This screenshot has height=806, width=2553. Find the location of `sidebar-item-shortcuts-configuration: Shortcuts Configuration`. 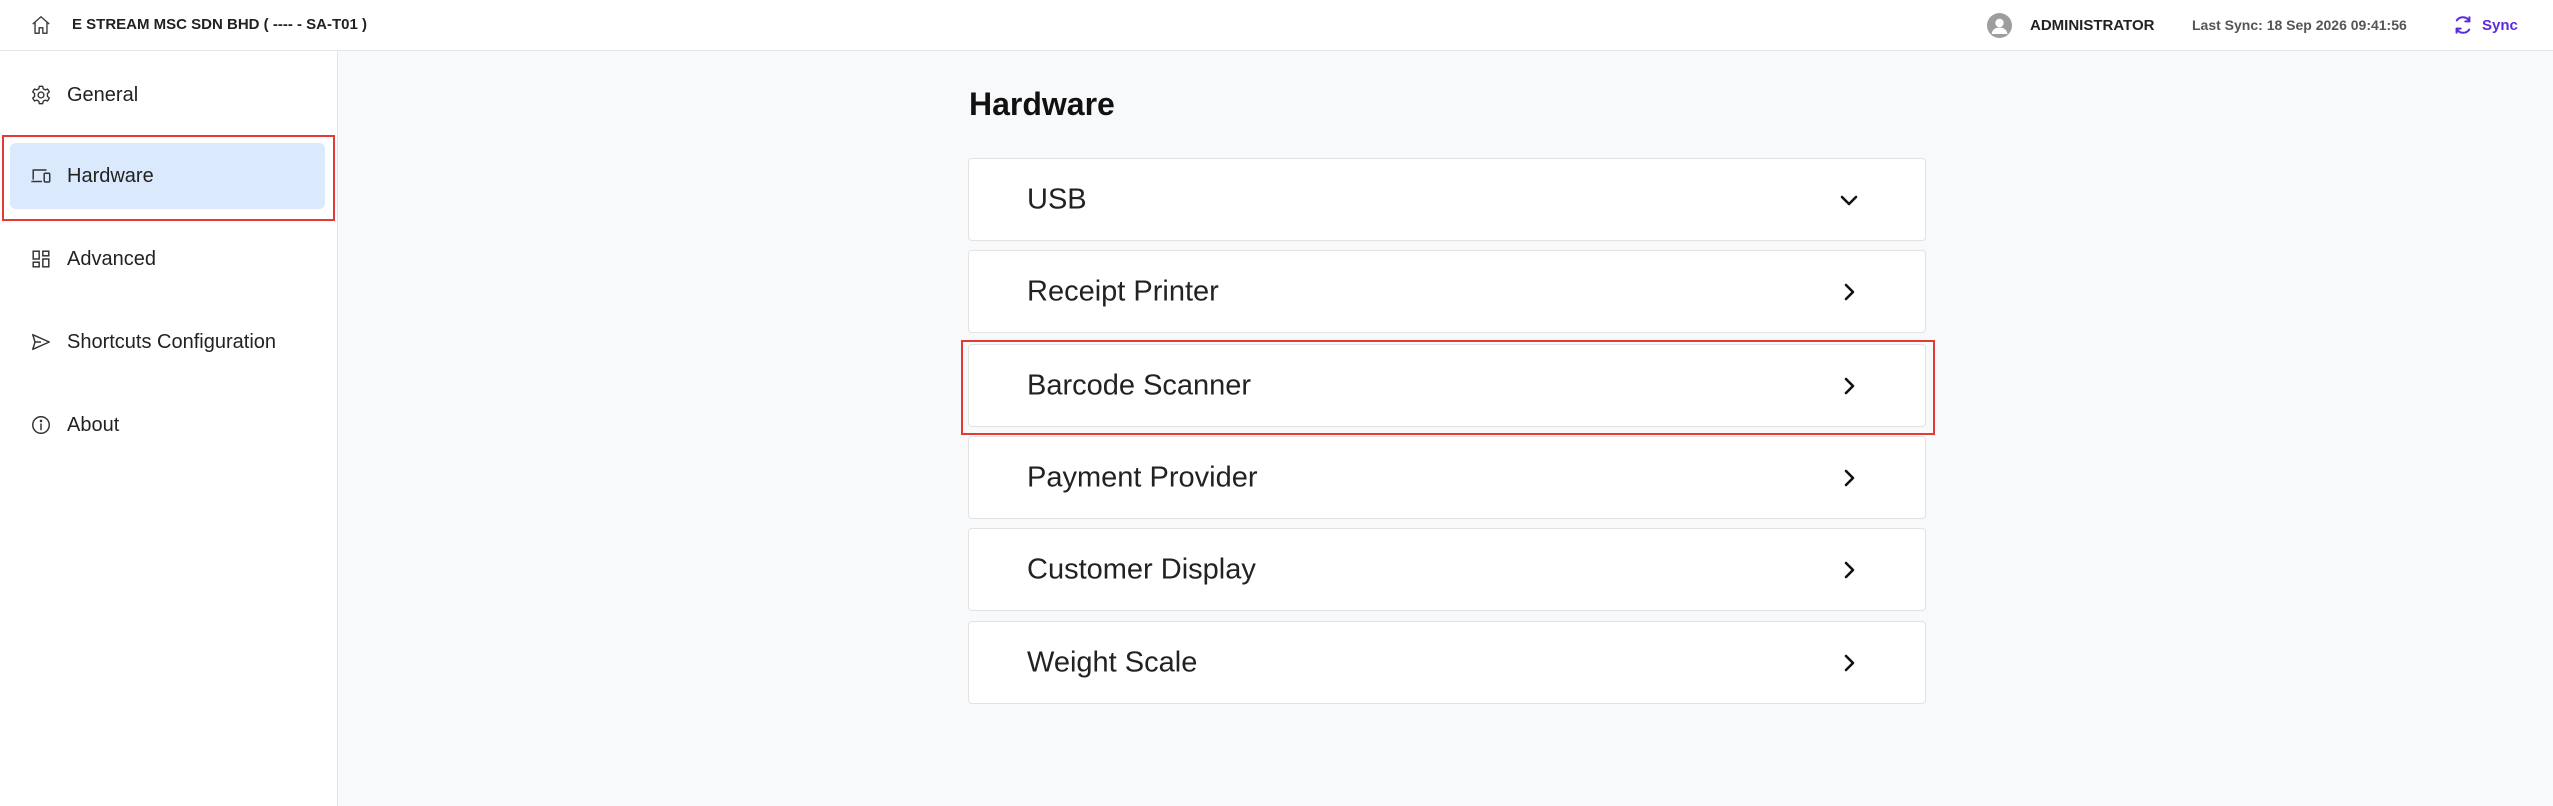

sidebar-item-shortcuts-configuration: Shortcuts Configuration is located at coordinates (167, 342).